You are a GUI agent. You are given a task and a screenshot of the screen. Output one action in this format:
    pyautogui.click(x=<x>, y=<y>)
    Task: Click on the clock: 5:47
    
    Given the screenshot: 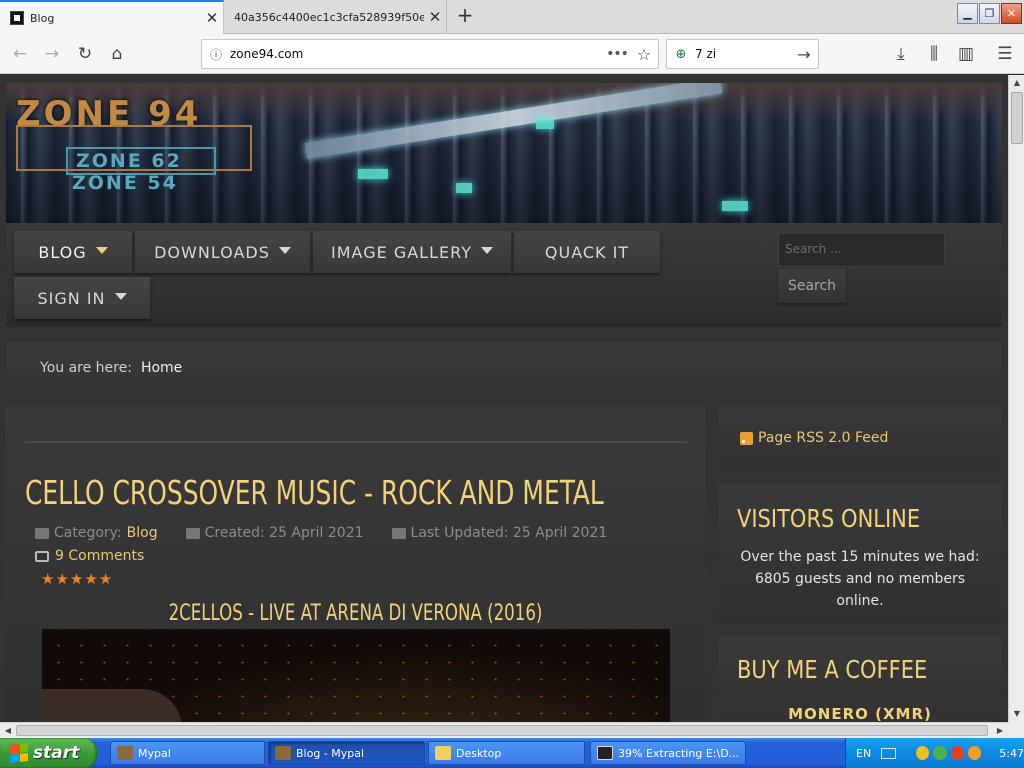 What is the action you would take?
    pyautogui.click(x=1011, y=753)
    